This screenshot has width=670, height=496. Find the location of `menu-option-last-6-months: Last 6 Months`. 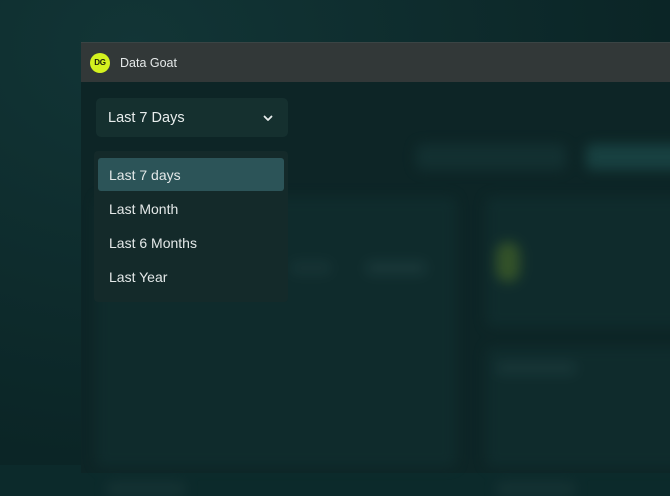

menu-option-last-6-months: Last 6 Months is located at coordinates (191, 242).